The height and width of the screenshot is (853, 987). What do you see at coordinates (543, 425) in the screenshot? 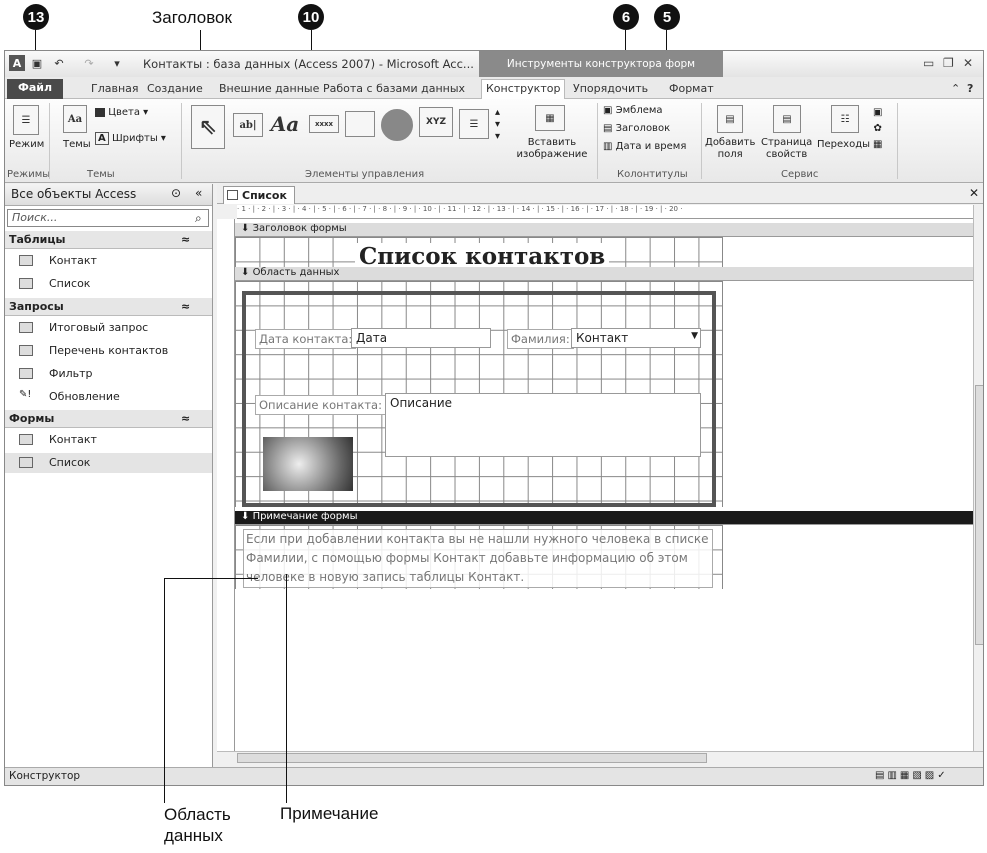
I see `description-field: Описание` at bounding box center [543, 425].